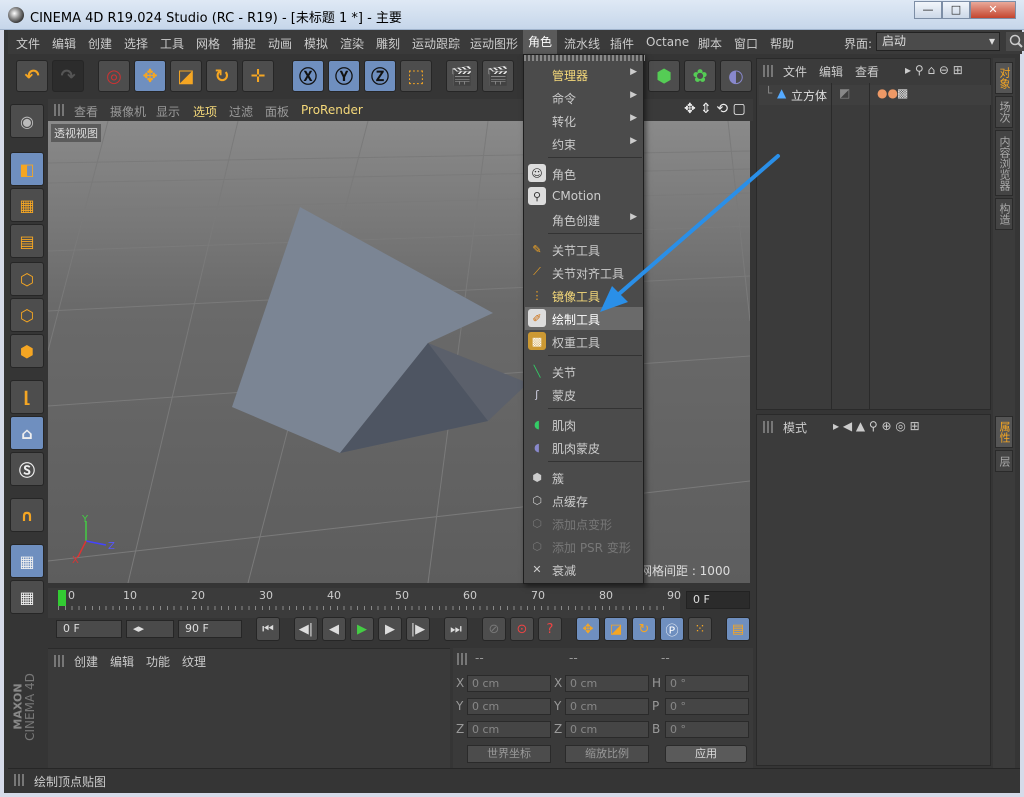  Describe the element at coordinates (388, 43) in the screenshot. I see `menu-sculpt: 雕刻` at that location.